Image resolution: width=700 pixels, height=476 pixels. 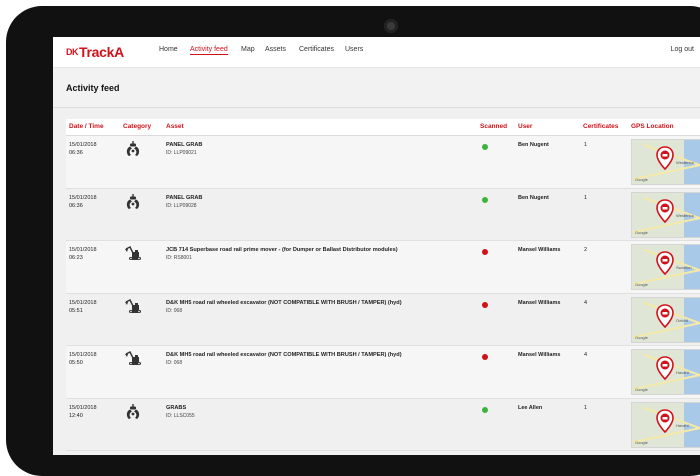 I want to click on nav-certificates: Certificates, so click(x=316, y=49).